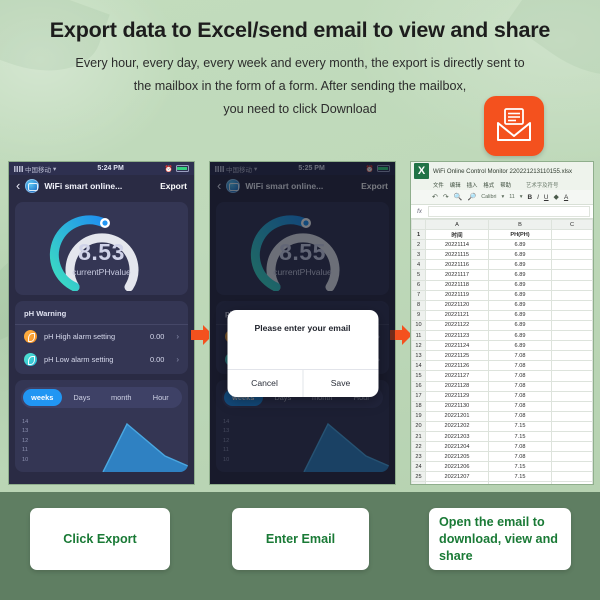  Describe the element at coordinates (418, 275) in the screenshot. I see `row-header: 5` at that location.